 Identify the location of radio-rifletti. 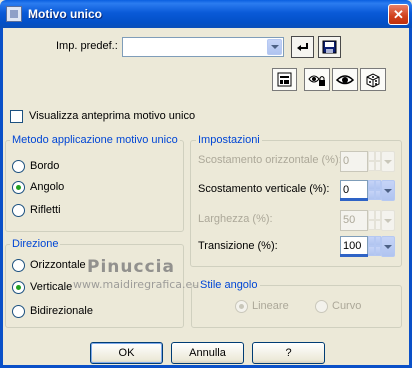
(18, 210).